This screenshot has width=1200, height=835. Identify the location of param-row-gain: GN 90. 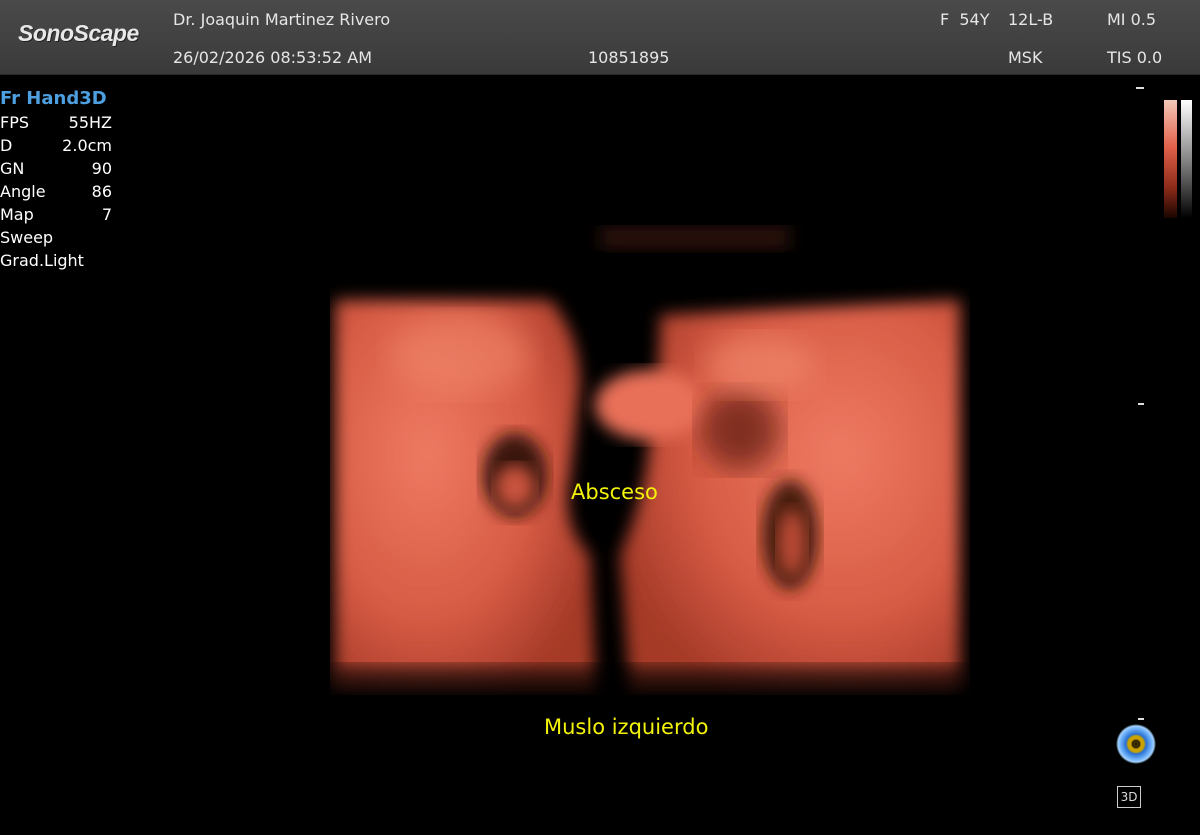
(56, 168).